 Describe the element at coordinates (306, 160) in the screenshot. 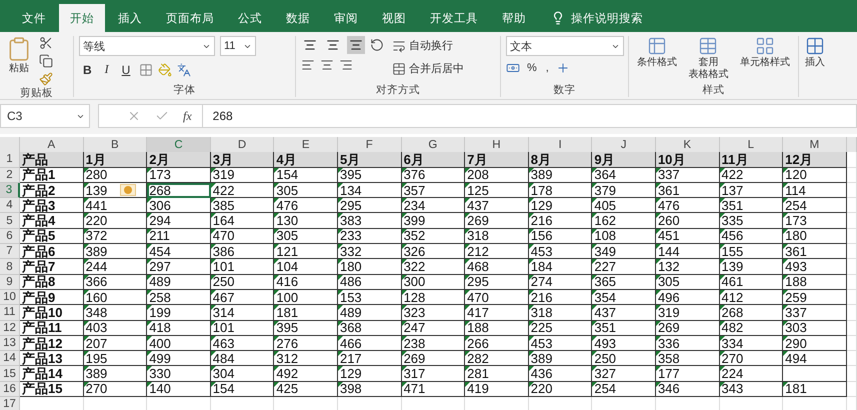

I see `table-cell: 4月` at that location.